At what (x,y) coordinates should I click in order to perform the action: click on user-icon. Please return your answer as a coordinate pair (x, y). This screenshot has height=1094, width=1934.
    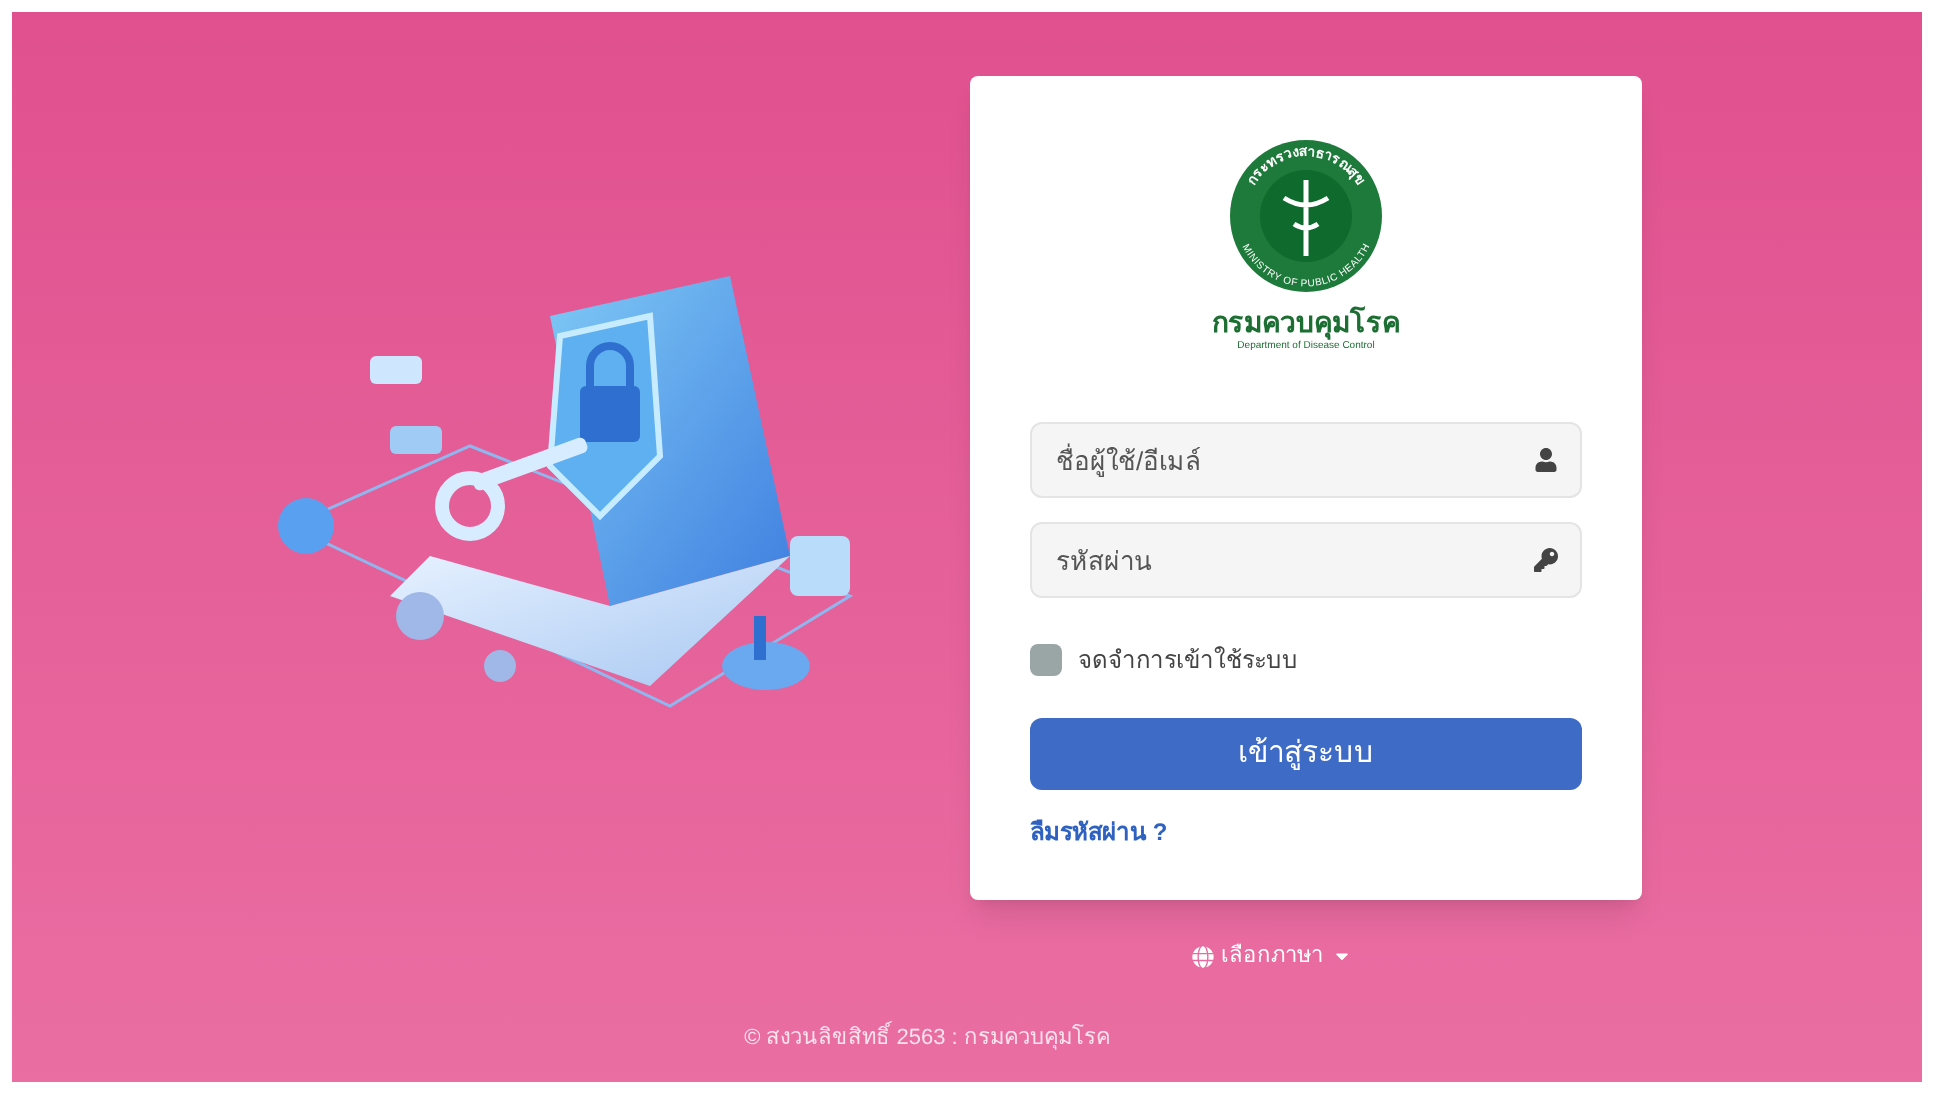
    Looking at the image, I should click on (1546, 460).